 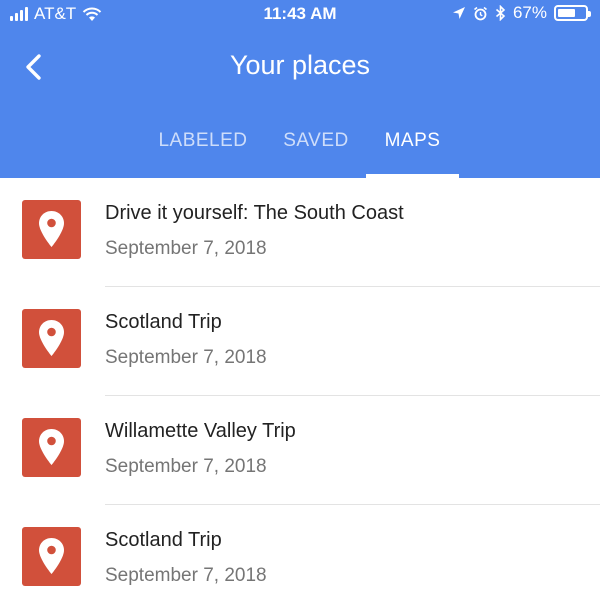 What do you see at coordinates (200, 431) in the screenshot?
I see `map-name: Willamette Valley Trip` at bounding box center [200, 431].